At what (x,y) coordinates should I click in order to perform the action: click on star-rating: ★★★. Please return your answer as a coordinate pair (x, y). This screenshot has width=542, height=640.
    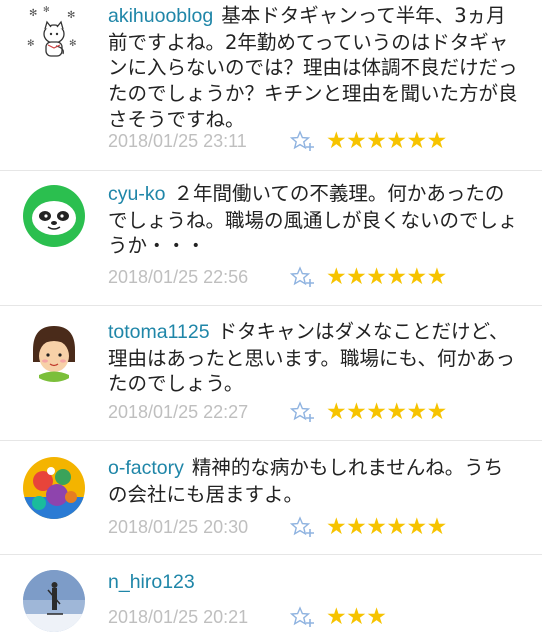
    Looking at the image, I should click on (356, 617).